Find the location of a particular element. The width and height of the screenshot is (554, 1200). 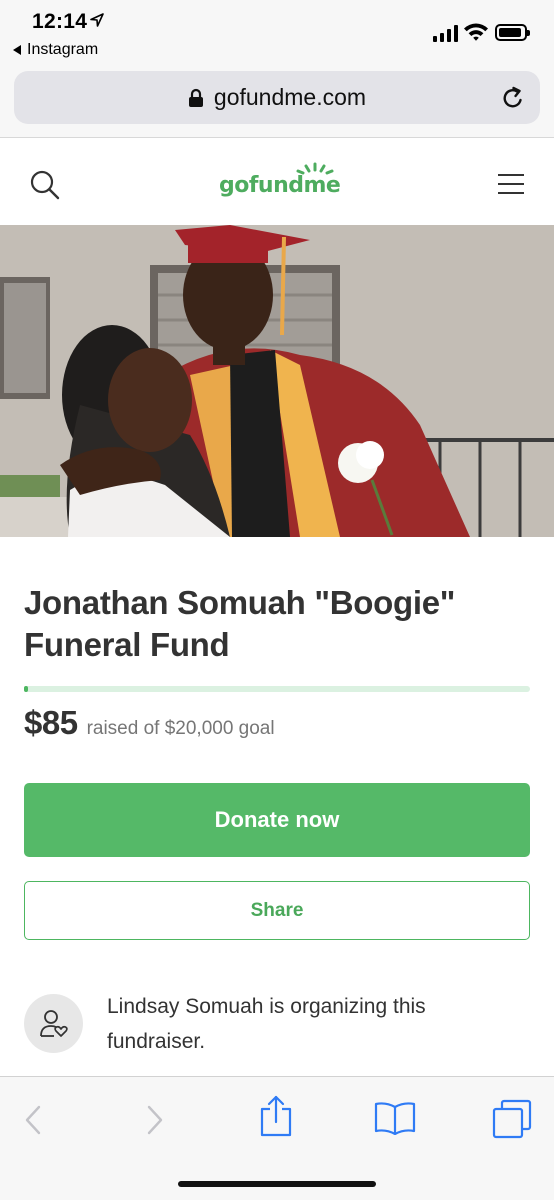

donation-progress-bar is located at coordinates (277, 689).